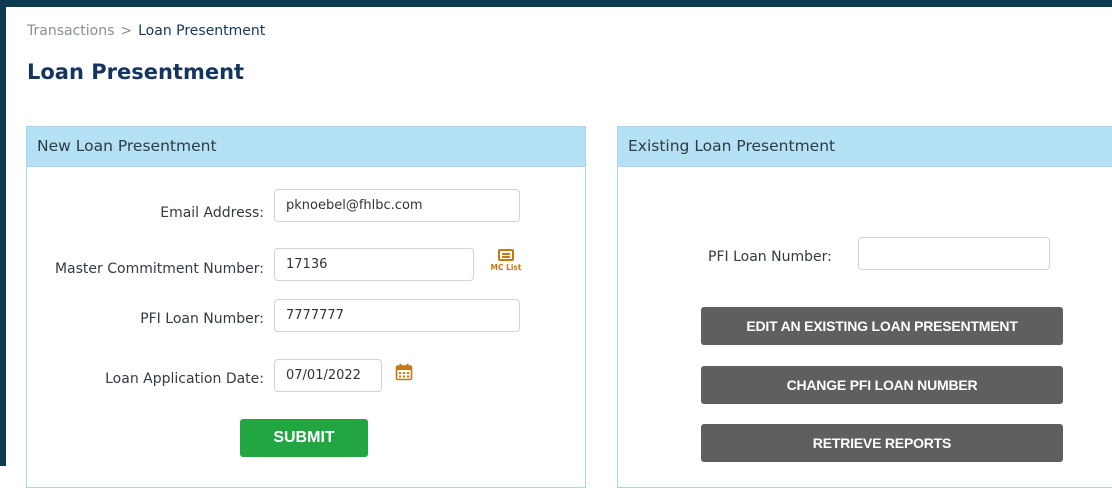  What do you see at coordinates (202, 31) in the screenshot?
I see `breadcrumb-current: Loan Presentment` at bounding box center [202, 31].